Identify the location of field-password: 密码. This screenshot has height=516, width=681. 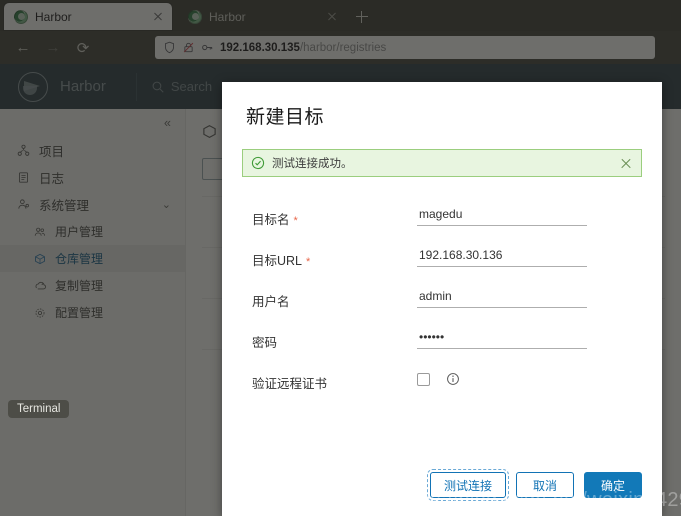
(447, 340).